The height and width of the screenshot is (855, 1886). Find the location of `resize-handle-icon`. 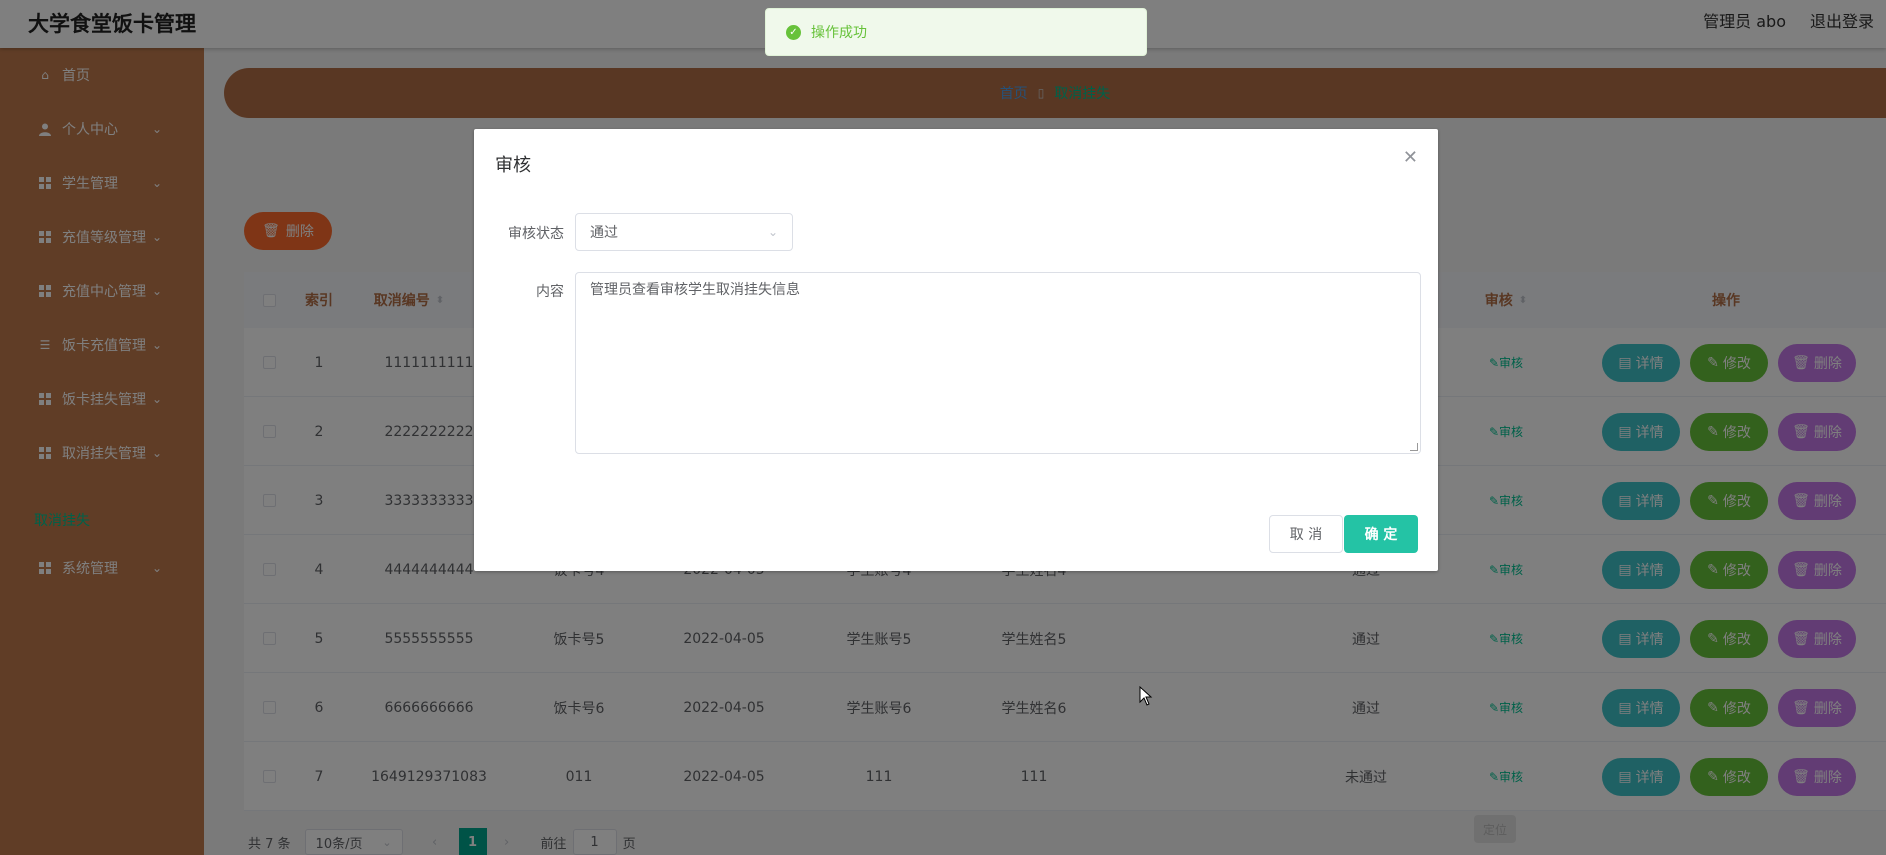

resize-handle-icon is located at coordinates (1414, 447).